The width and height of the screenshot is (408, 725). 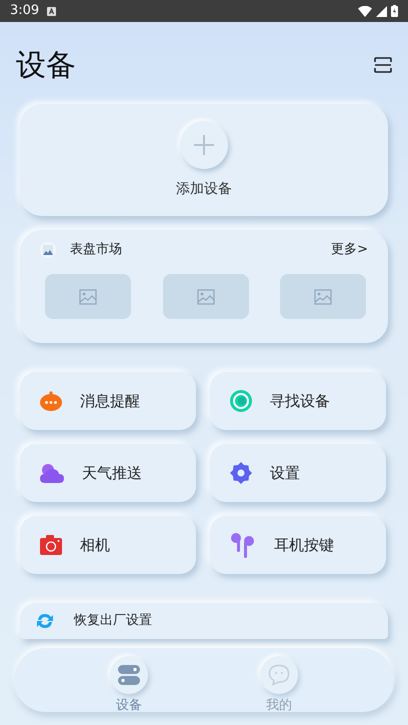 I want to click on feature-label: 寻找设备, so click(x=300, y=401).